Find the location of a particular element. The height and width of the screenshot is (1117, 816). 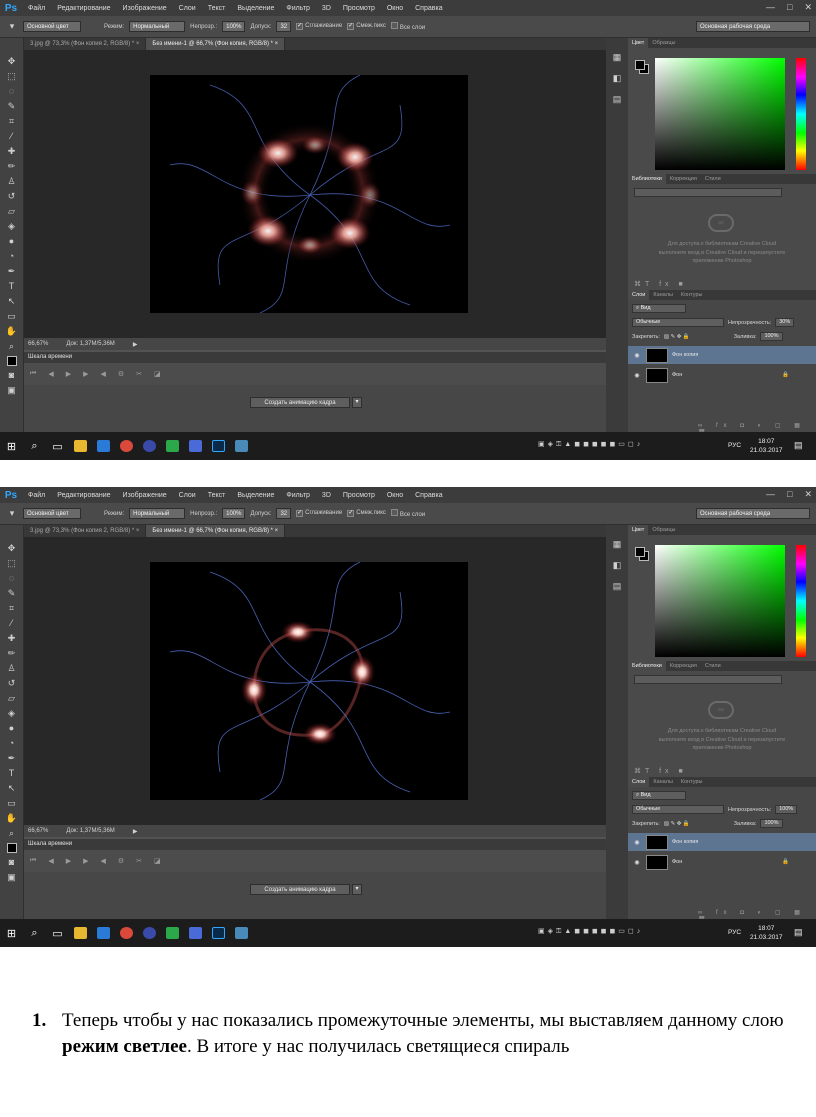

tab-styles: Стили is located at coordinates (713, 179).